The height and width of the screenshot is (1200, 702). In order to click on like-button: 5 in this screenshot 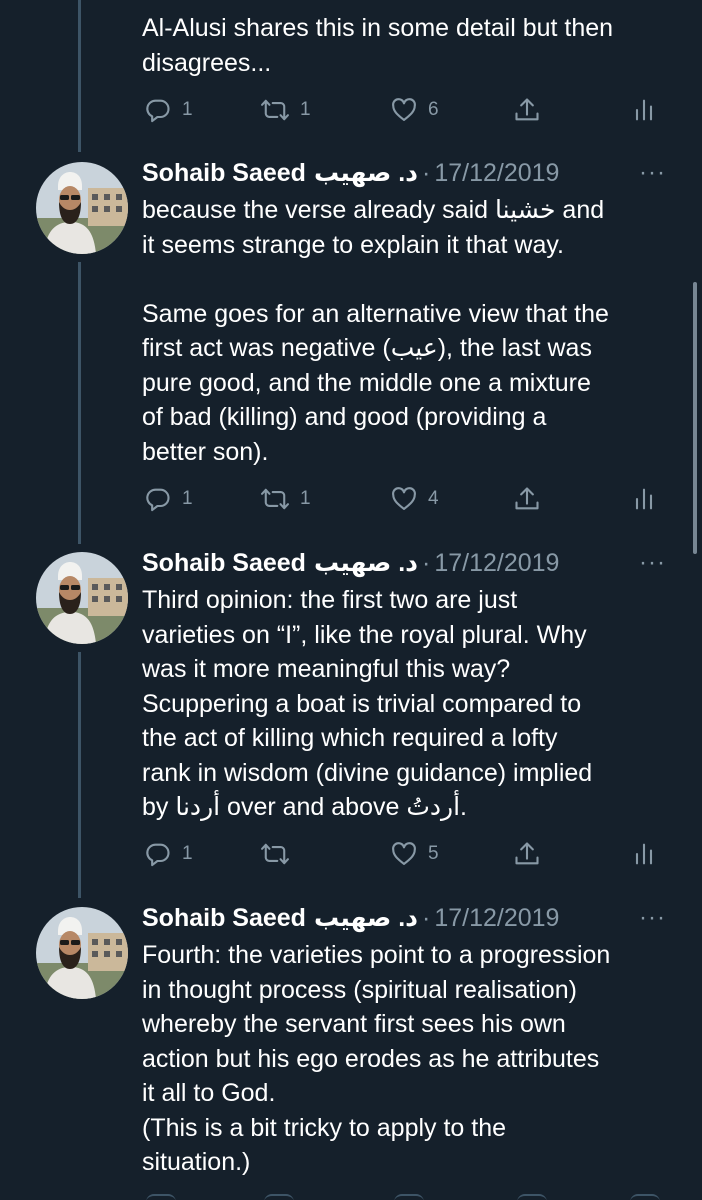, I will do `click(414, 854)`.